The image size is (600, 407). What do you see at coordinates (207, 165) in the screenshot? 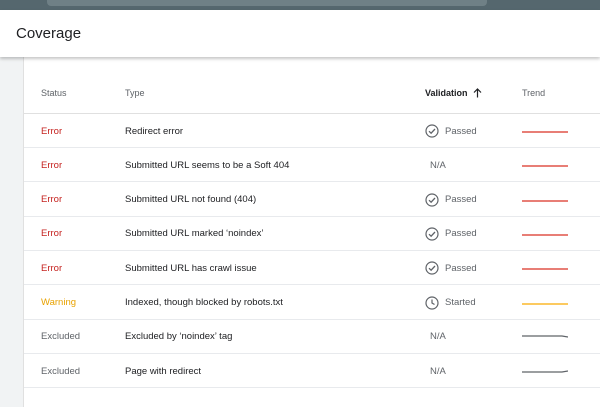
I see `row-type: Submitted URL seems to be a Soft 404` at bounding box center [207, 165].